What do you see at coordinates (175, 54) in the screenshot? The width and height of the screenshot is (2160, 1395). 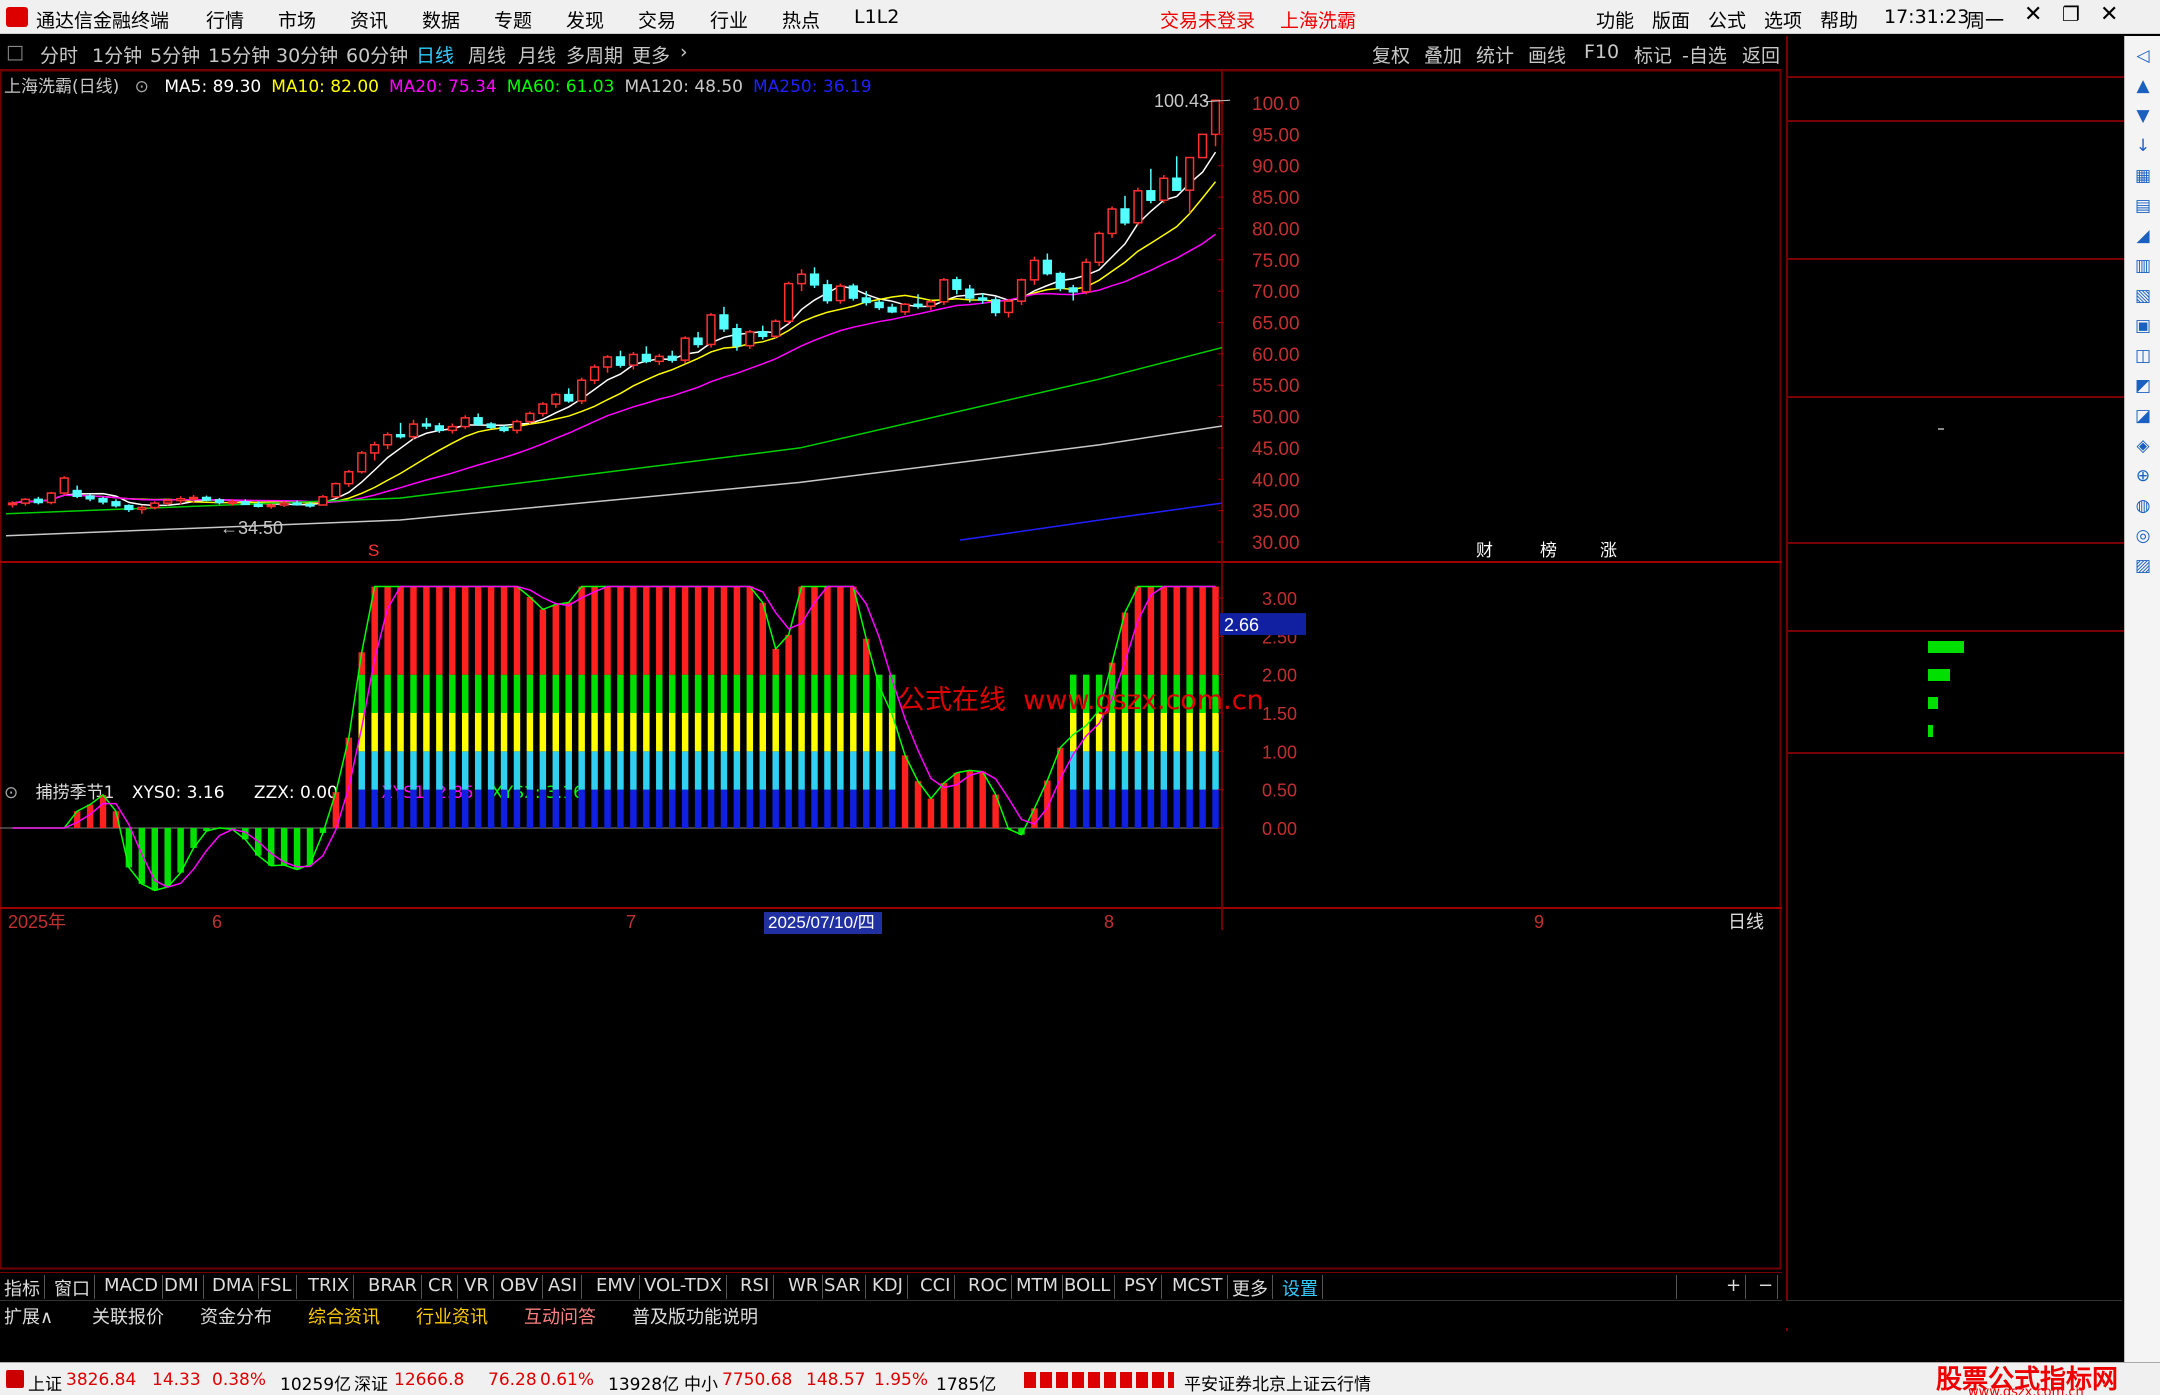 I see `period-5min: 5分钟` at bounding box center [175, 54].